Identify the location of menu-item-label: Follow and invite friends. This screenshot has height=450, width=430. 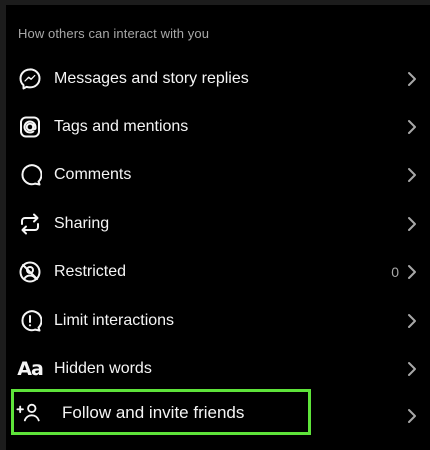
(153, 412).